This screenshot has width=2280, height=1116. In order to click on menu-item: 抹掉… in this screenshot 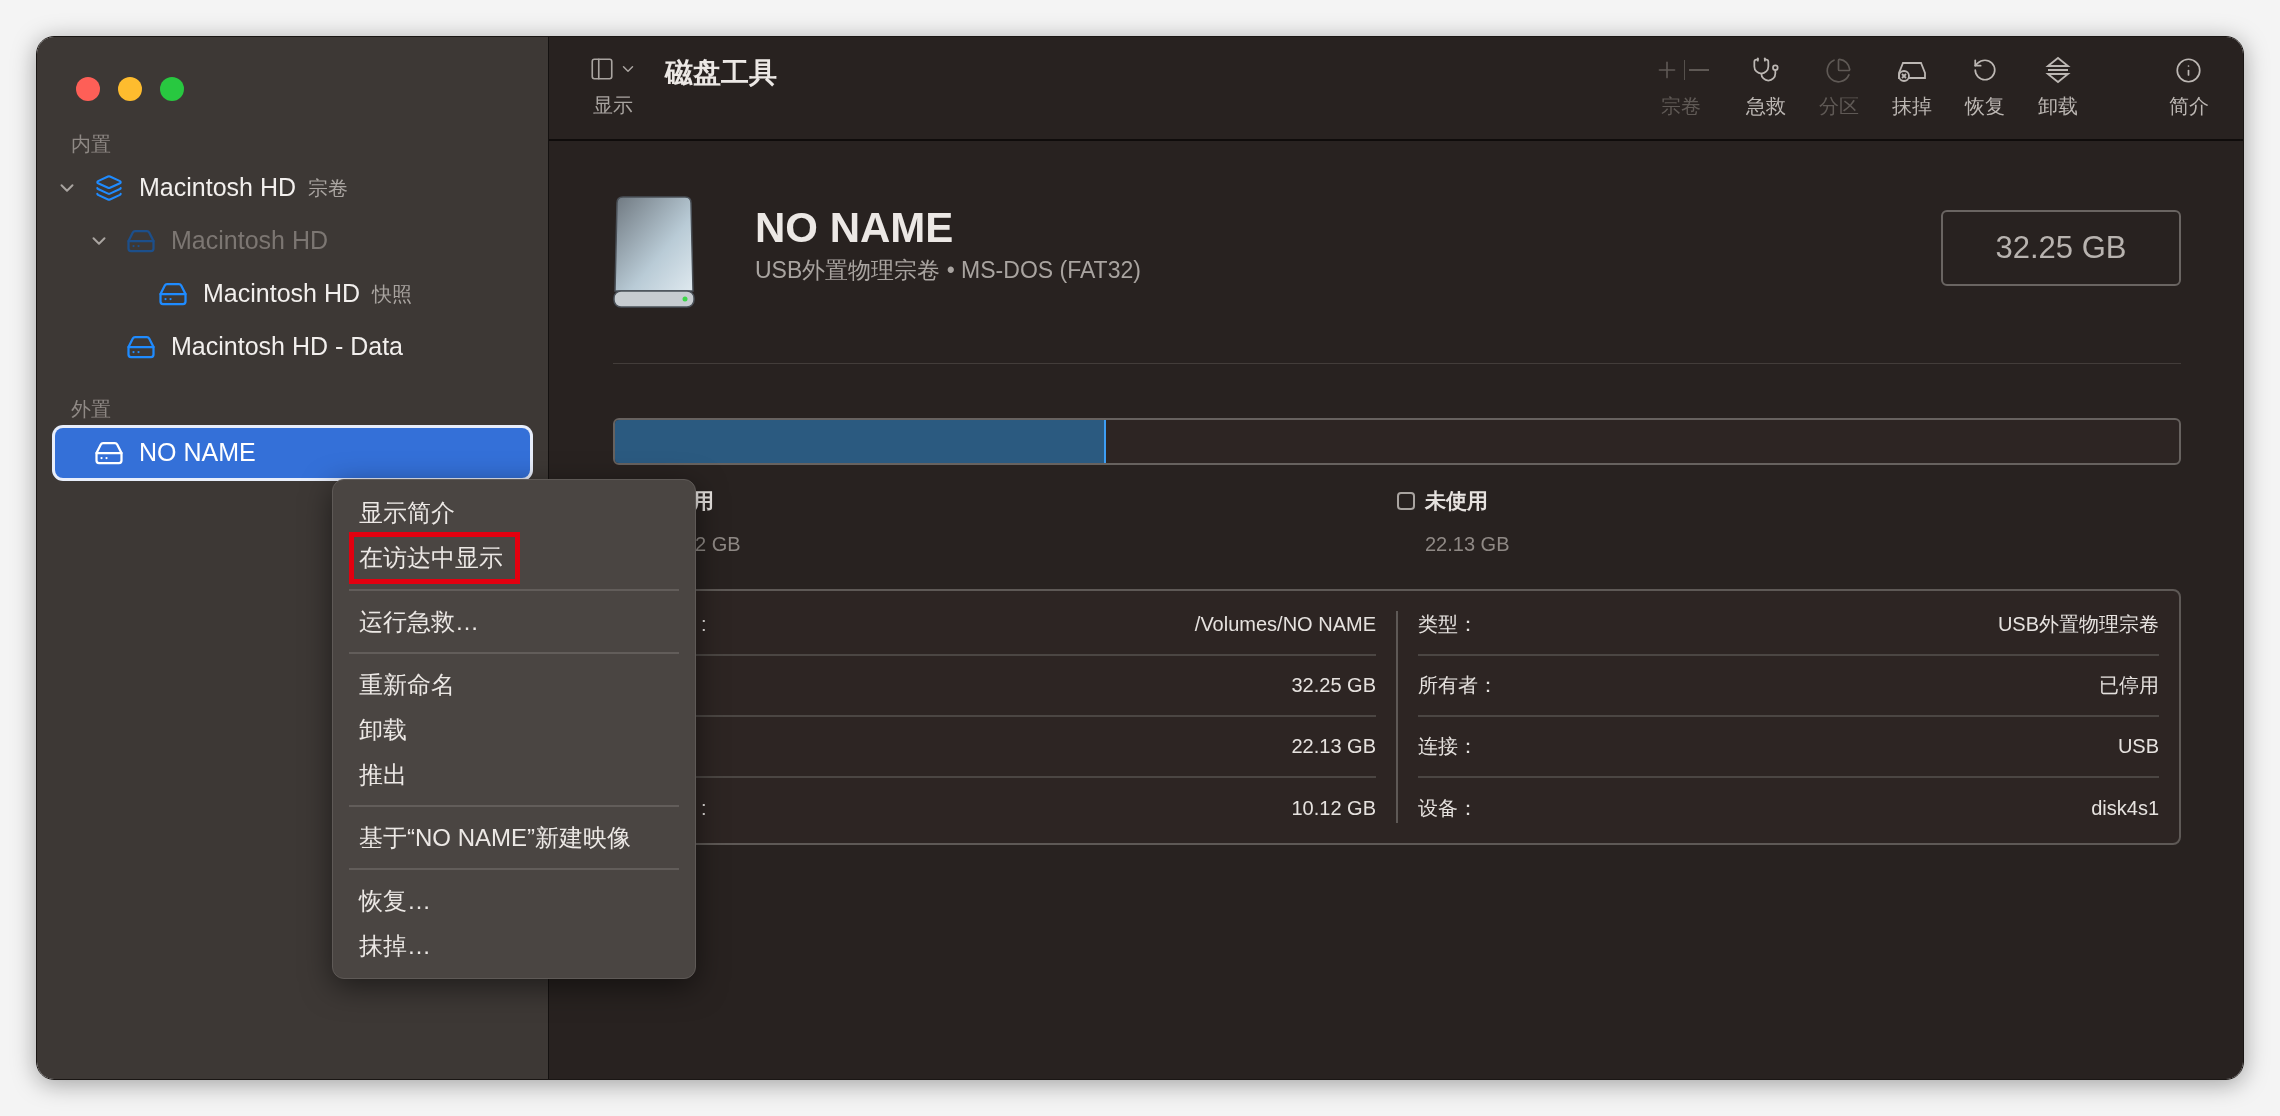, I will do `click(514, 945)`.